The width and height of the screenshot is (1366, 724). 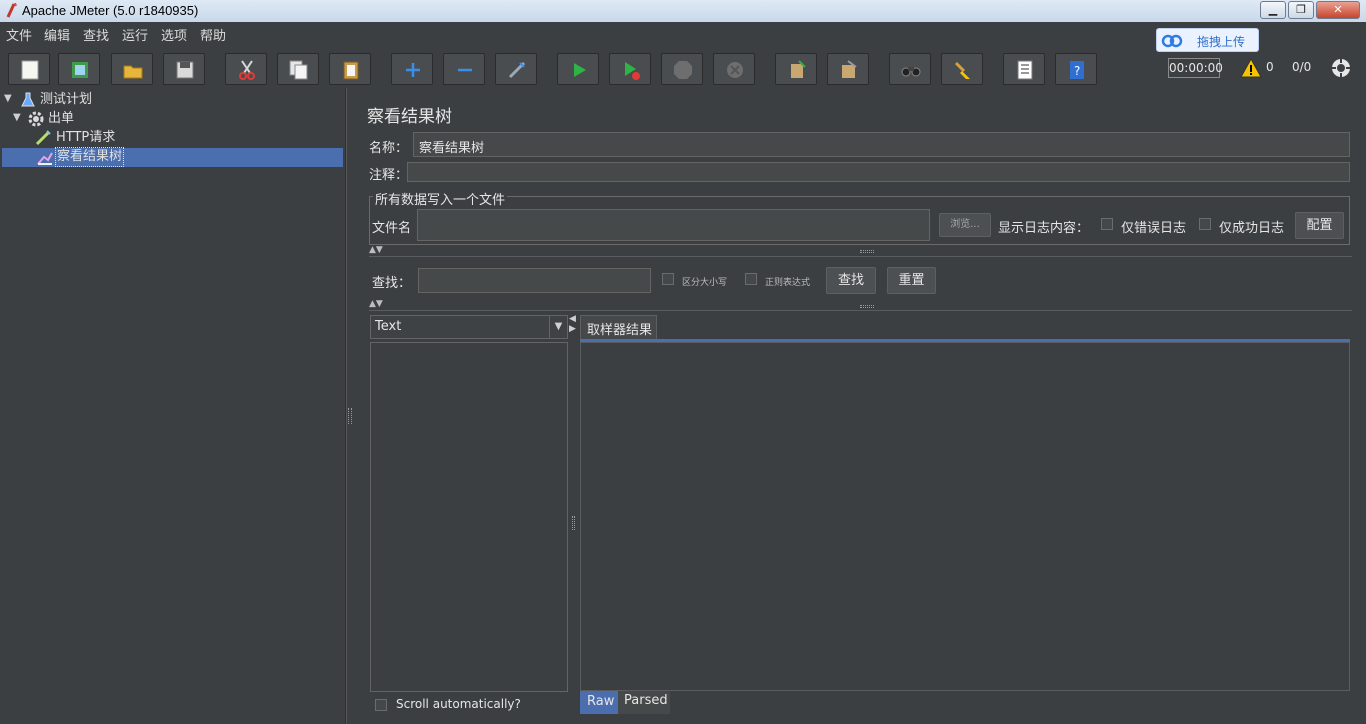 I want to click on binoculars-icon, so click(x=911, y=72).